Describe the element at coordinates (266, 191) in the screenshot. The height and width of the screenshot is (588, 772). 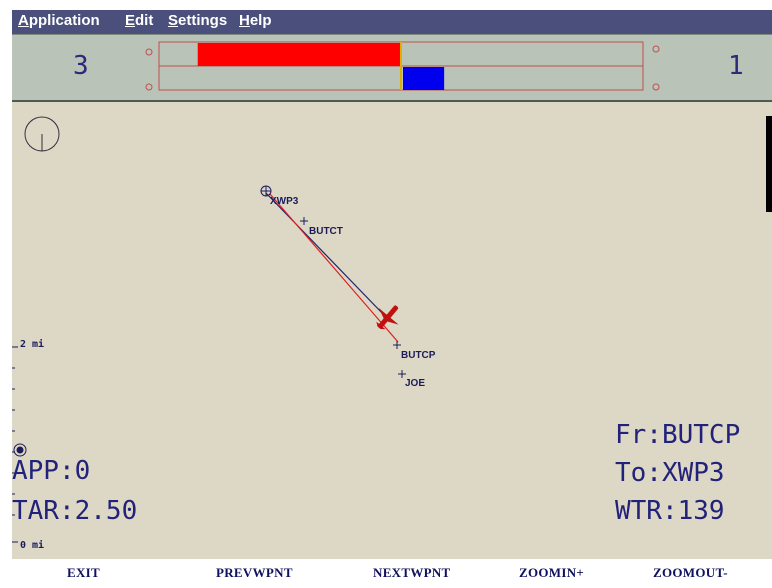
I see `waypoint-xwp3-icon` at that location.